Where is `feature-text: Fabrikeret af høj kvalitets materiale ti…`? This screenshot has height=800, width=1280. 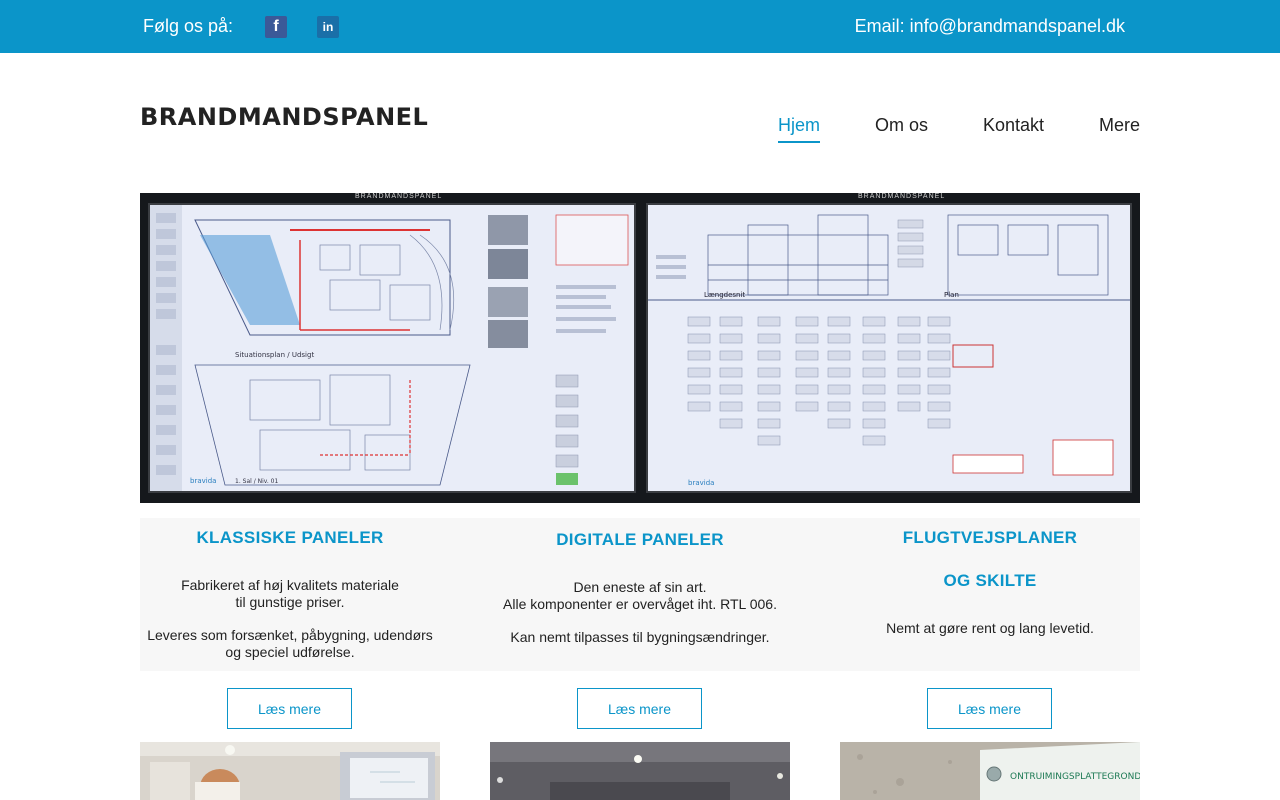
feature-text: Fabrikeret af høj kvalitets materiale ti… is located at coordinates (290, 618).